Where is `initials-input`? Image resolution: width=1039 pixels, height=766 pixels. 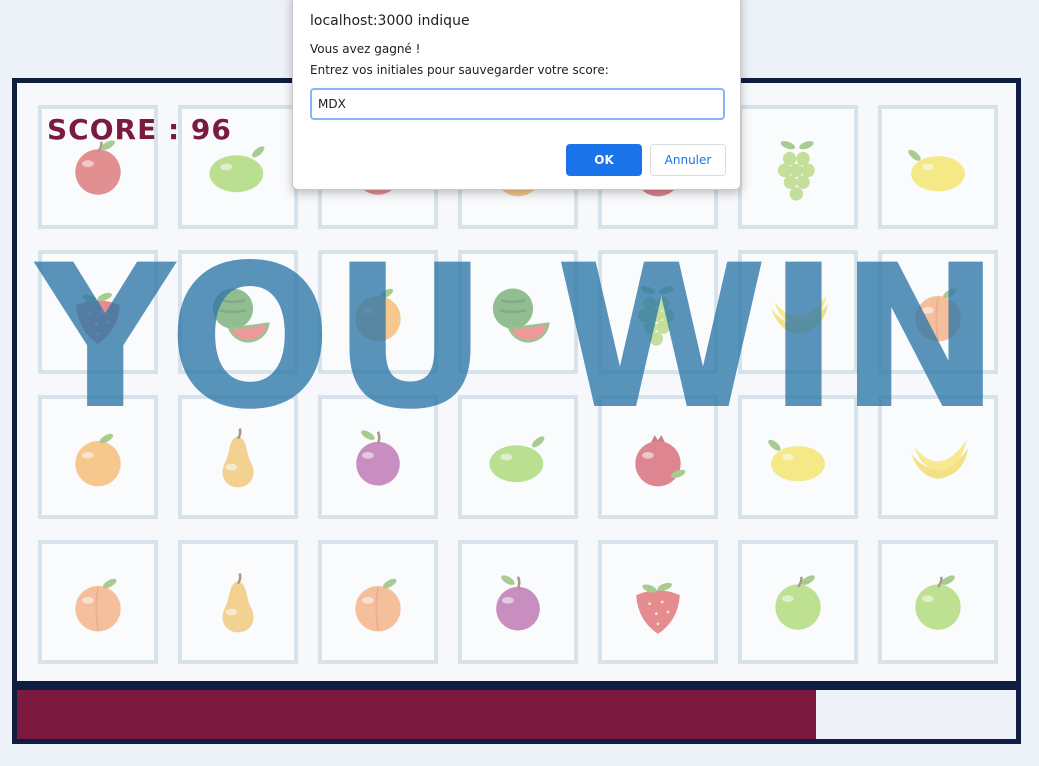 initials-input is located at coordinates (517, 104).